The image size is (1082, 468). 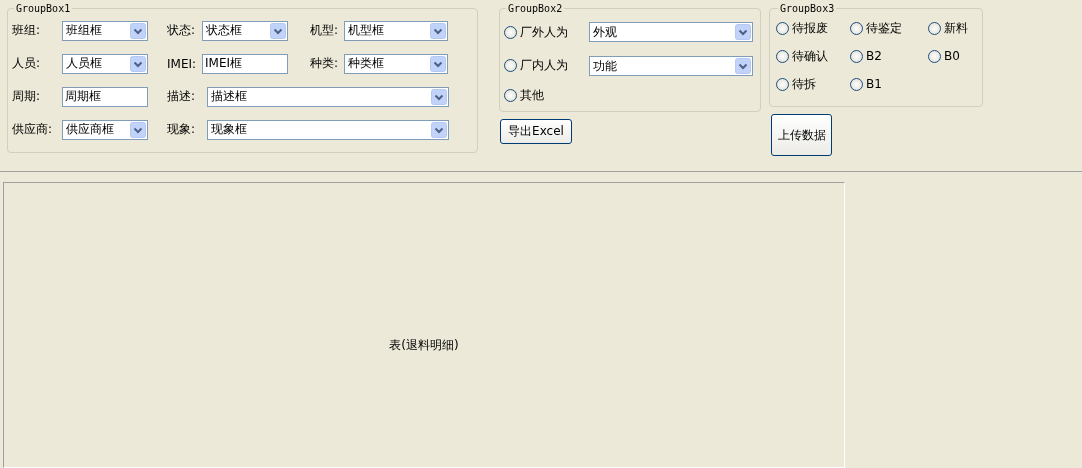 What do you see at coordinates (813, 84) in the screenshot?
I see `radio-option: 待拆` at bounding box center [813, 84].